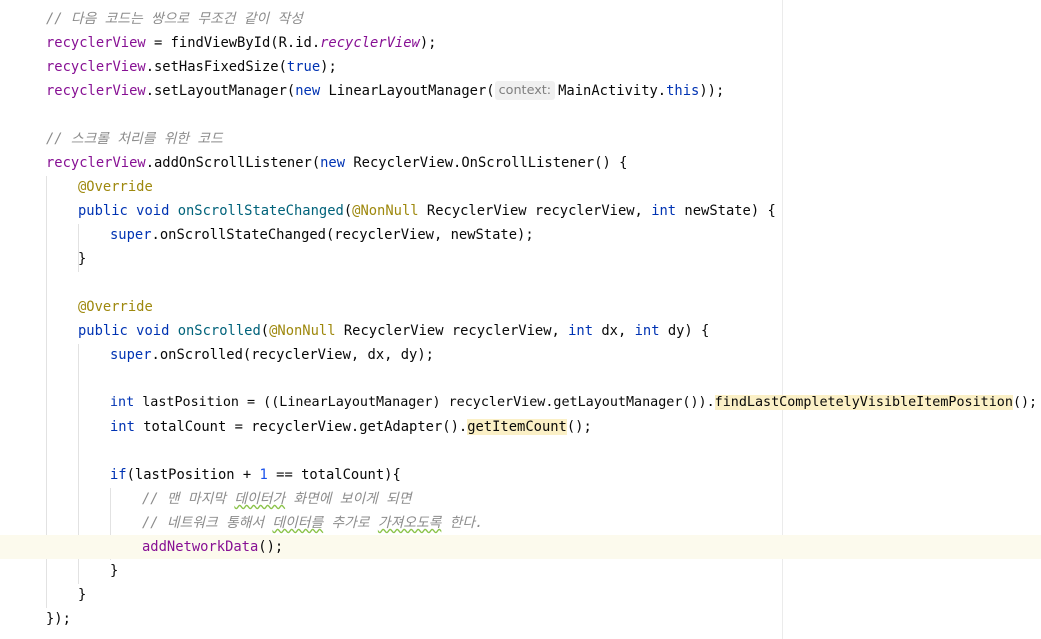 The width and height of the screenshot is (1041, 639). I want to click on code-token: .setLayoutManager(, so click(220, 91).